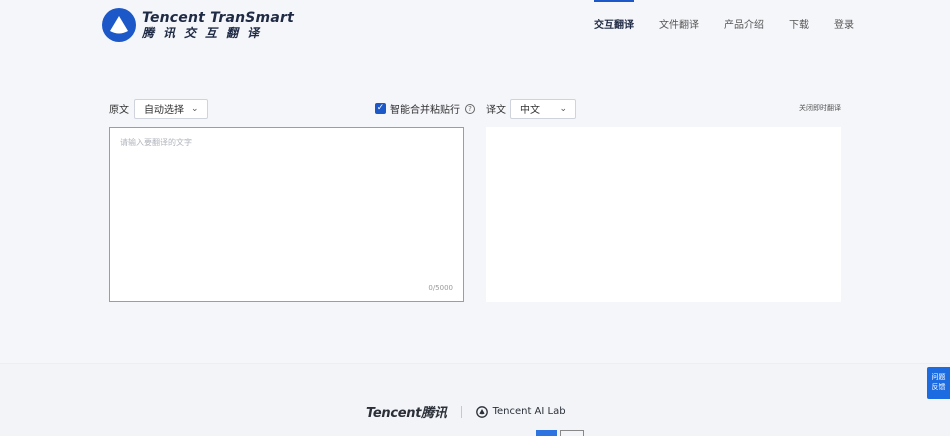 The image size is (950, 436). Describe the element at coordinates (938, 377) in the screenshot. I see `feedback-line-1: 问题` at that location.